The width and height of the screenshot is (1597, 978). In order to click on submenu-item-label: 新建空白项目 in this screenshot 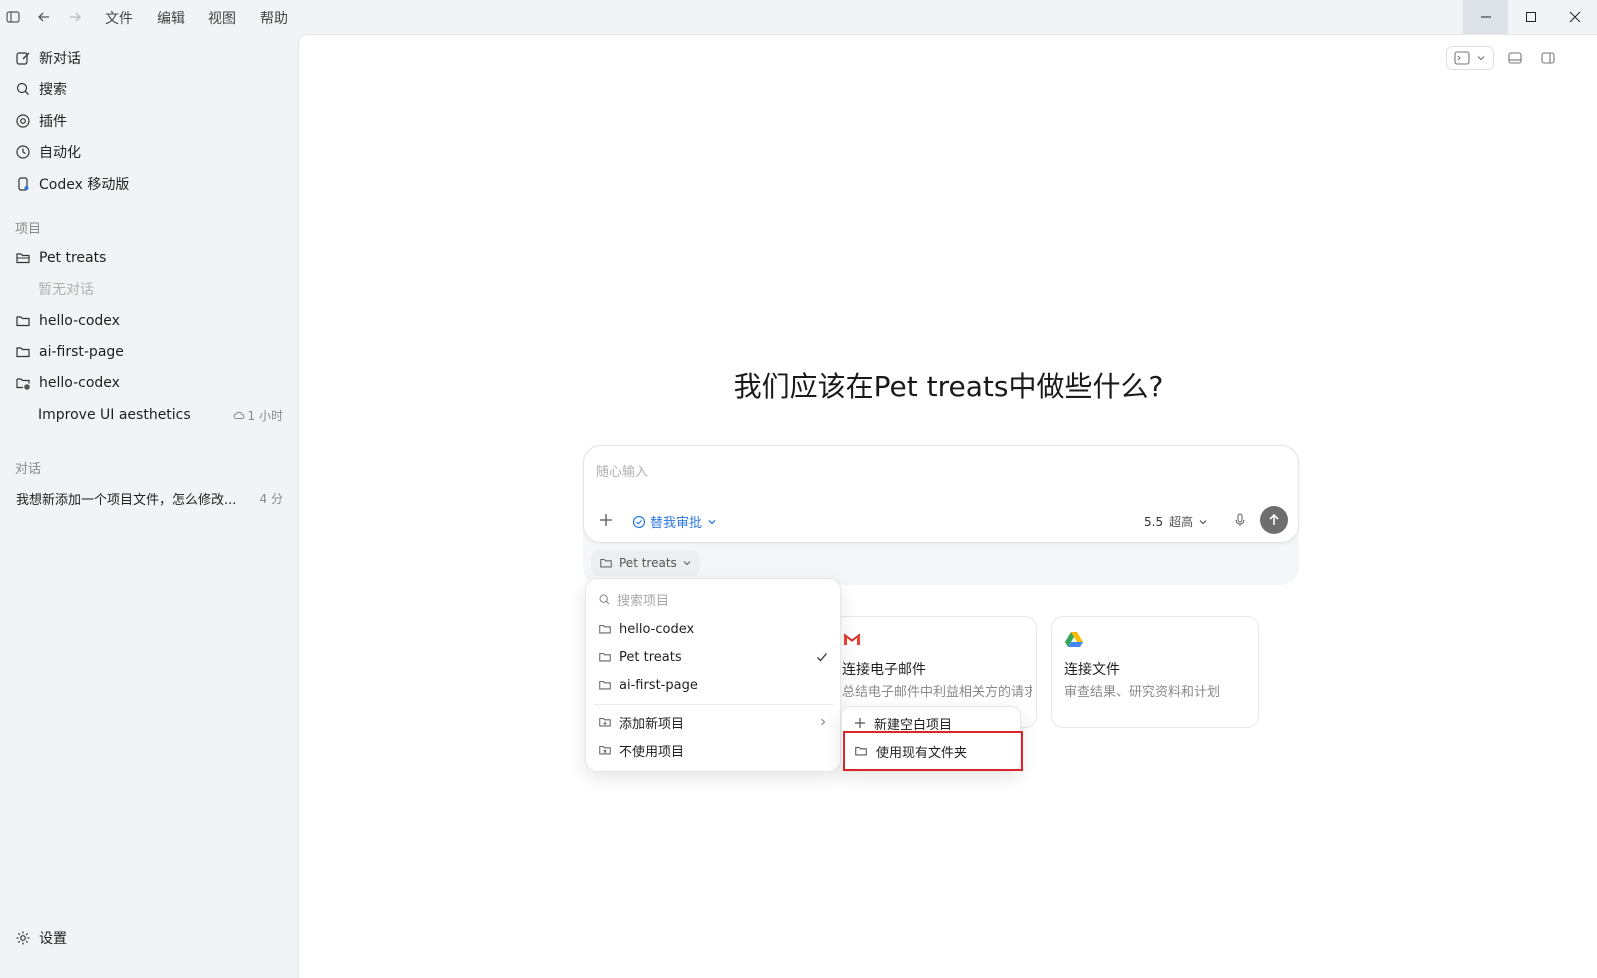, I will do `click(913, 725)`.